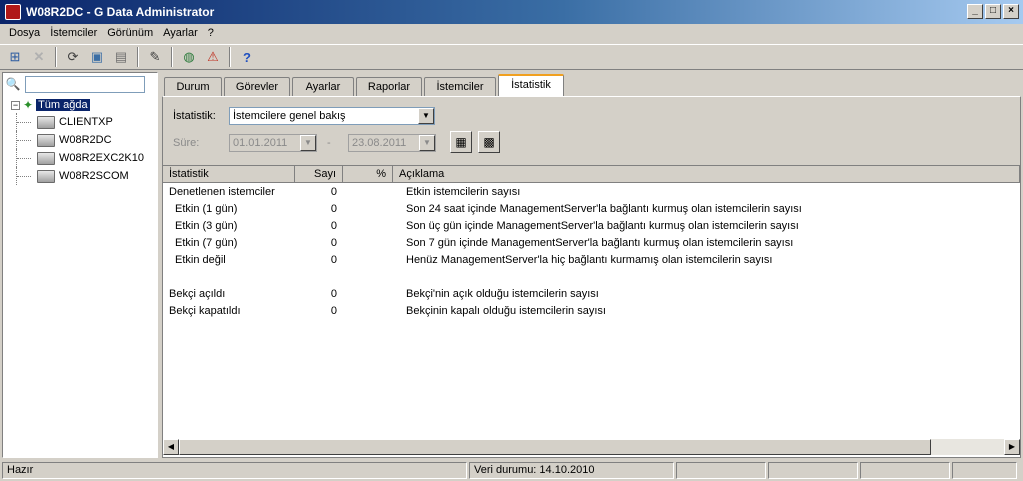 This screenshot has height=481, width=1023. I want to click on from-date-value: 01.01.2011, so click(260, 143).